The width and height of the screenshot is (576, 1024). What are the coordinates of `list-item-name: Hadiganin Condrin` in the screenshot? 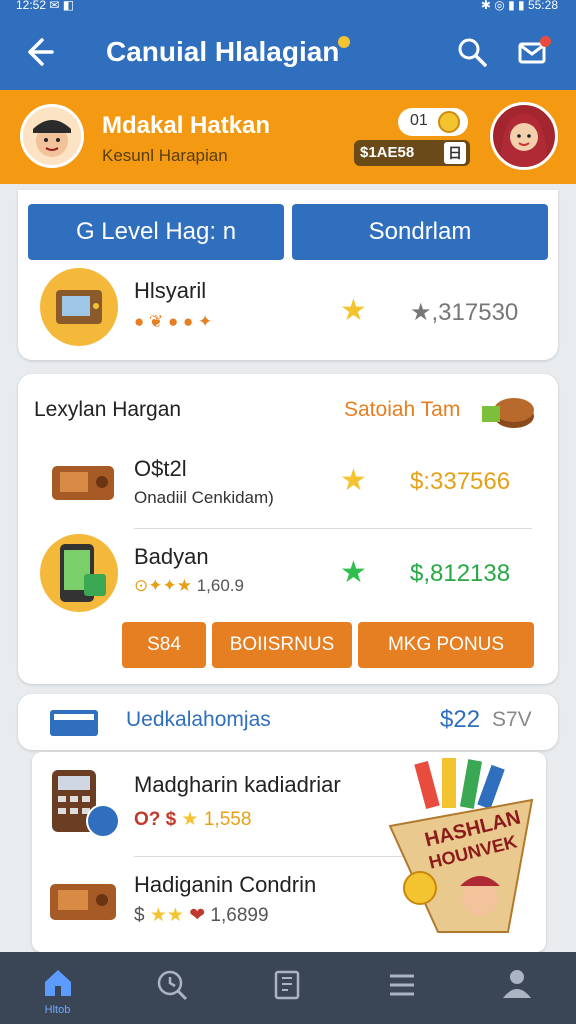 It's located at (225, 884).